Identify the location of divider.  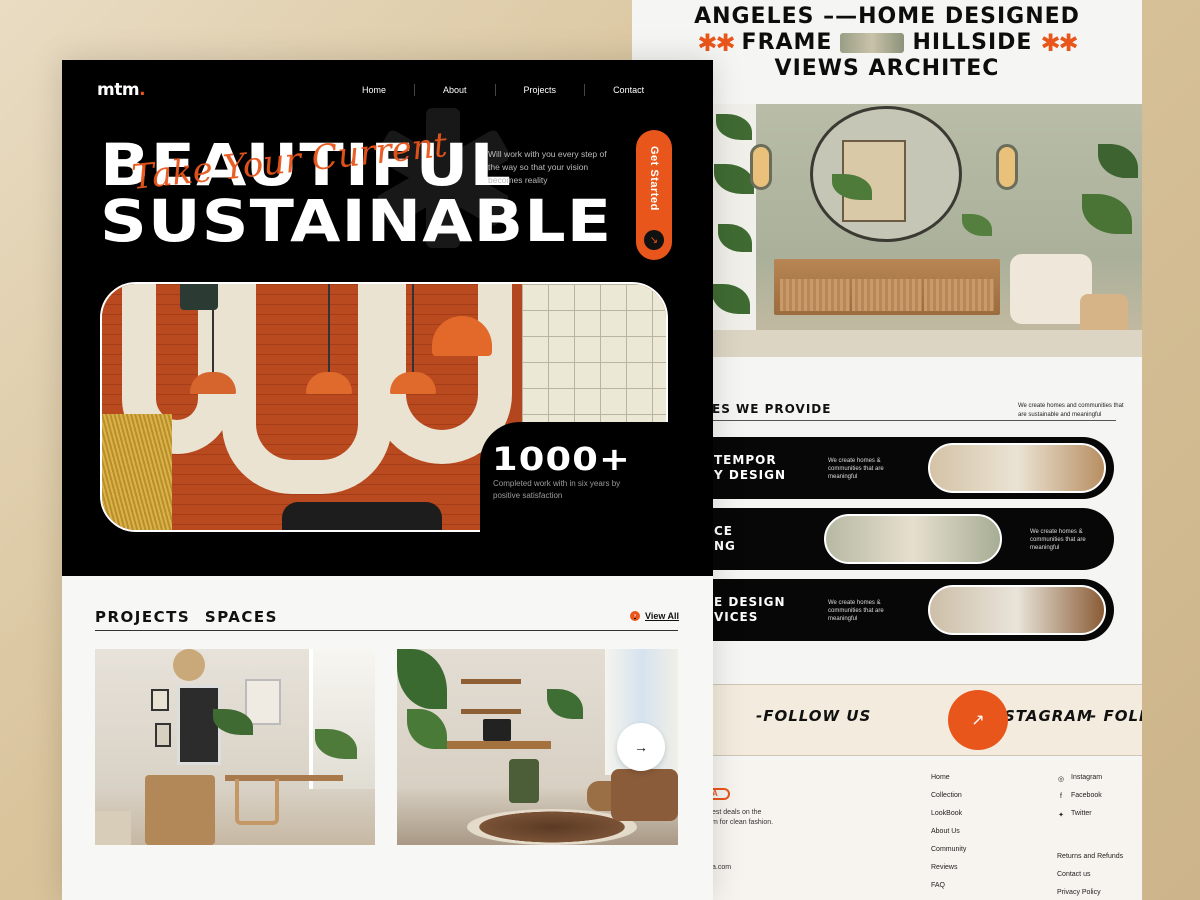
(914, 420).